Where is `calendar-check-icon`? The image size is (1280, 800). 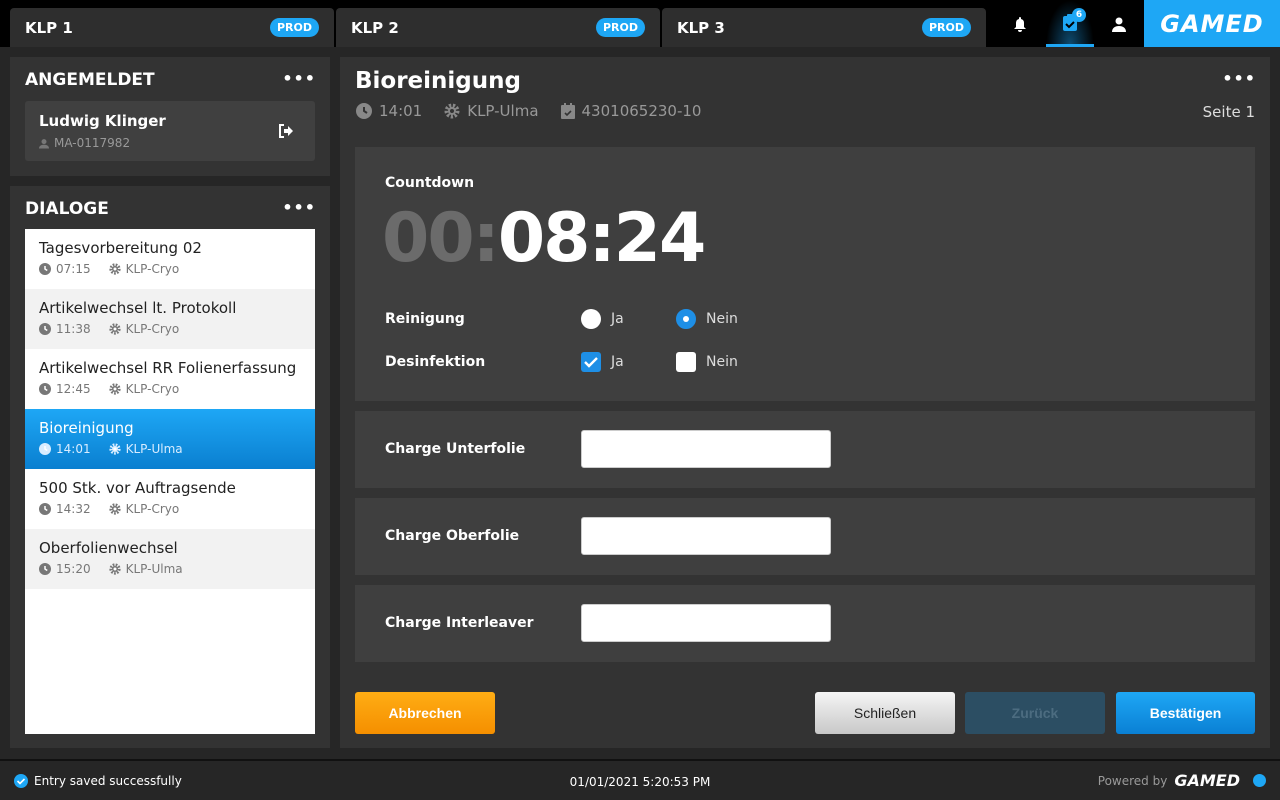
calendar-check-icon is located at coordinates (567, 111).